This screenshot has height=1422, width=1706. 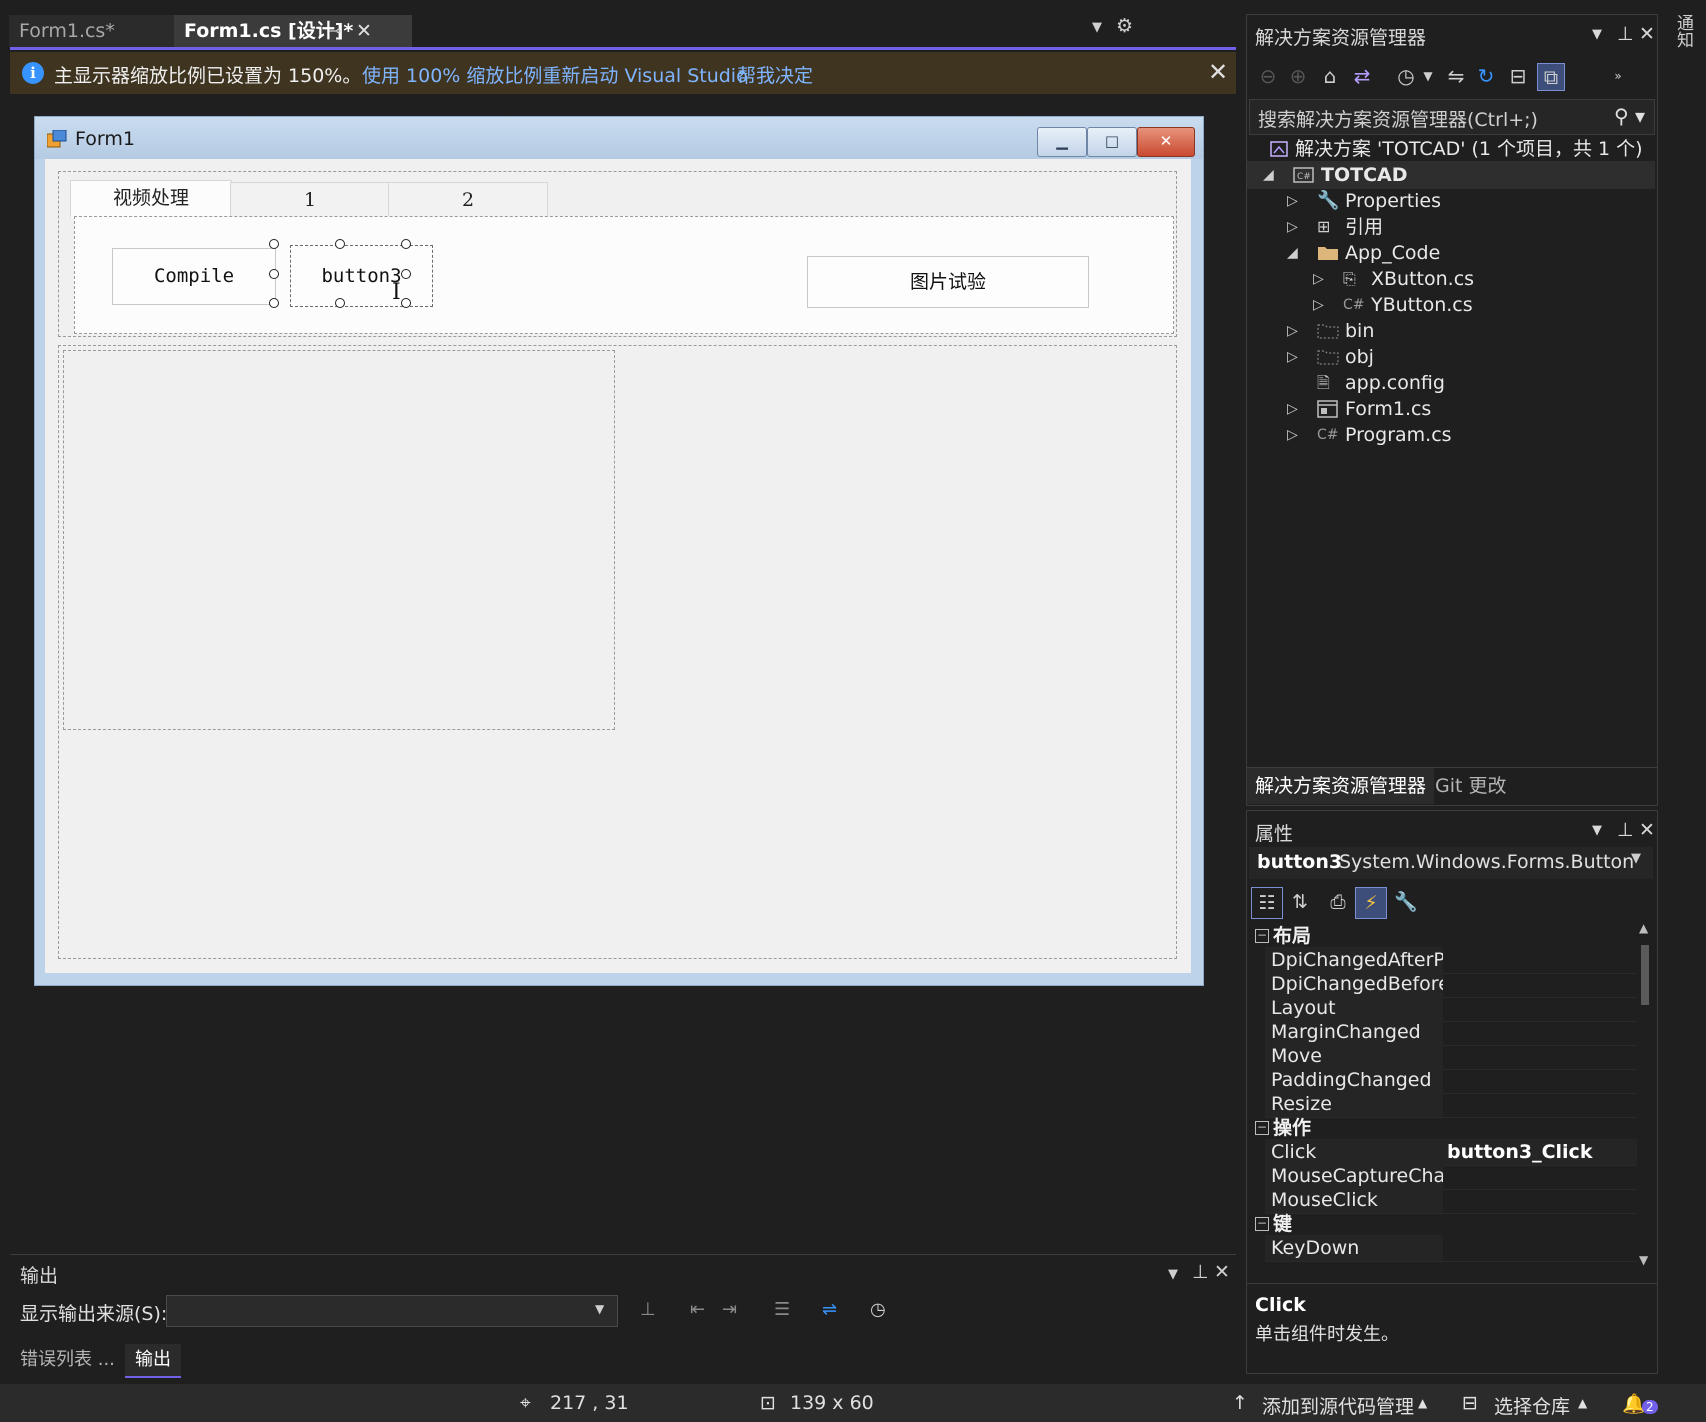 I want to click on property-row: DpiChangedAfterParent, so click(x=1451, y=960).